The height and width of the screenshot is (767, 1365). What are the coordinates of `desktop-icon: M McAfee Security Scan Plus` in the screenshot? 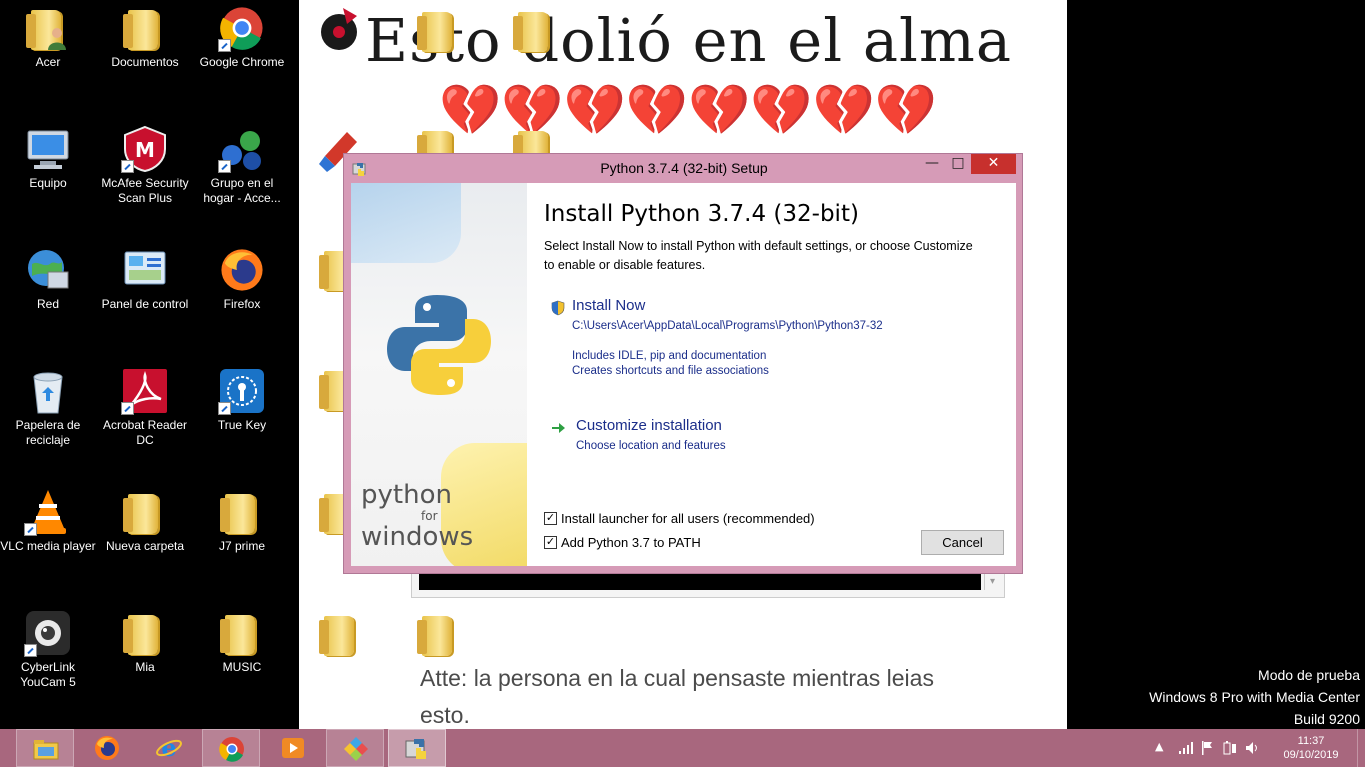 It's located at (145, 165).